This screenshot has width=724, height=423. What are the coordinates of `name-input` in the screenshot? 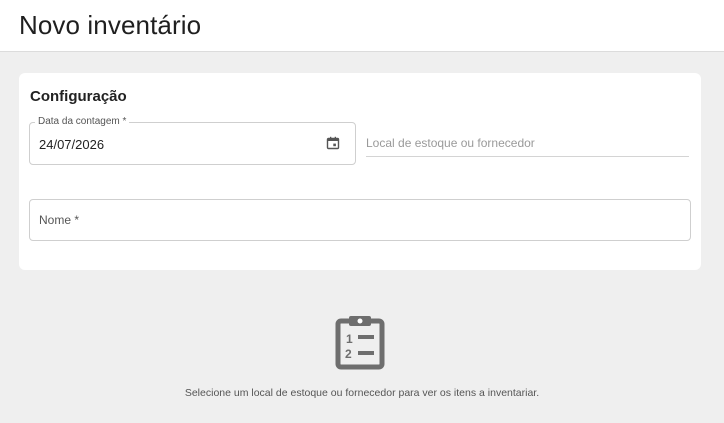 It's located at (360, 220).